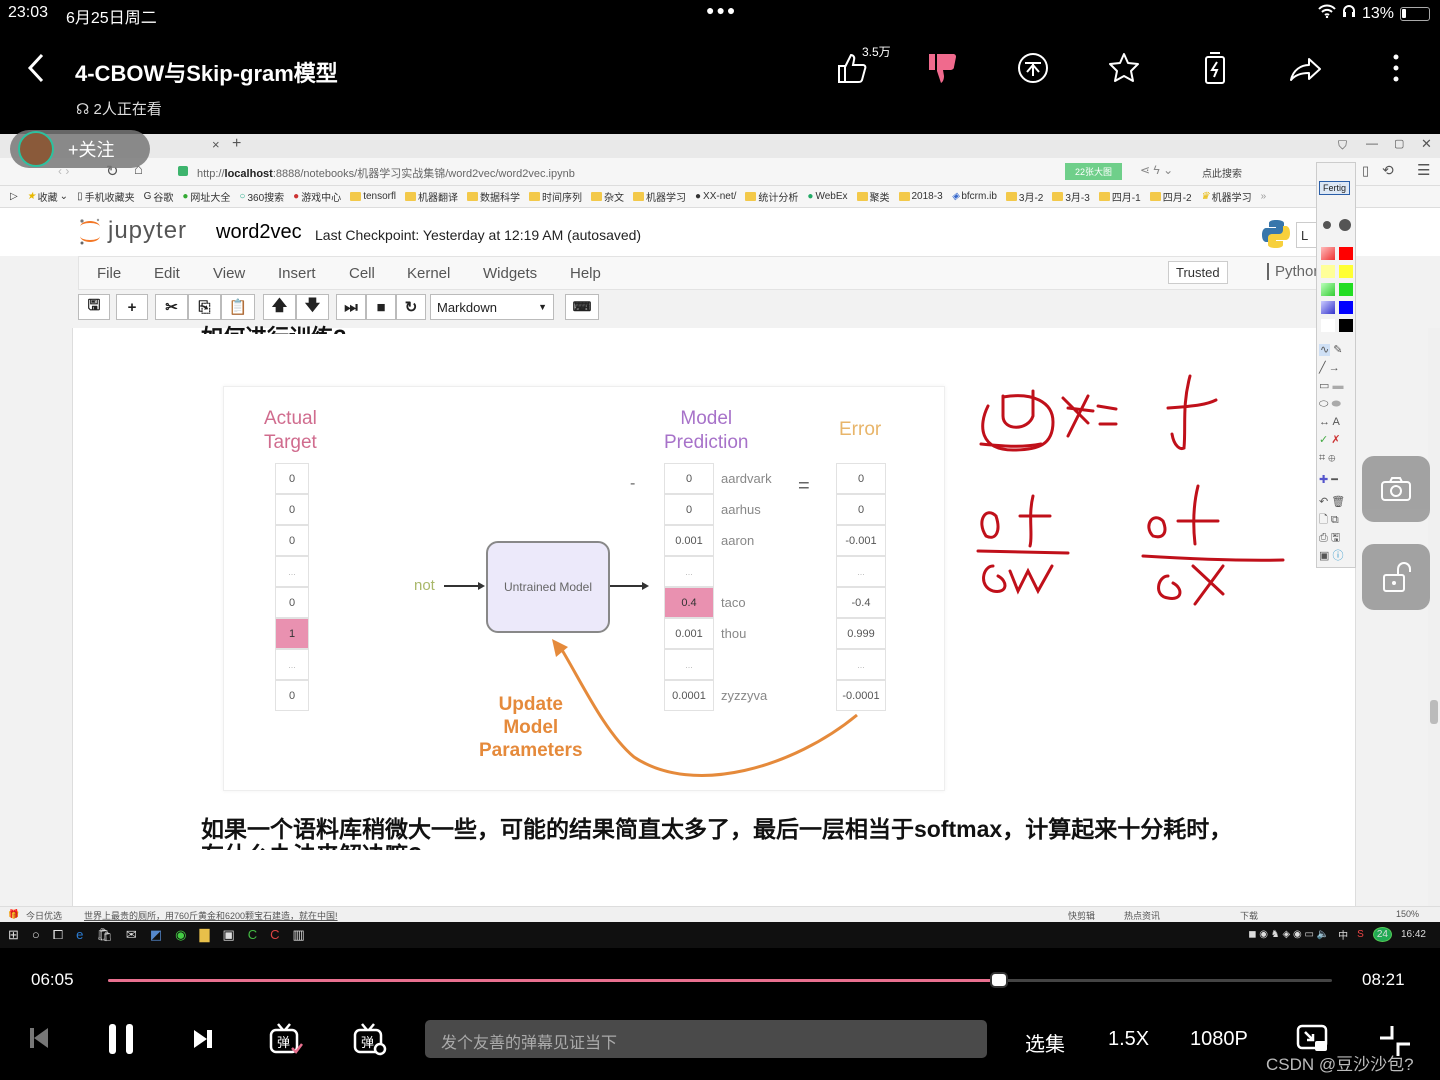 This screenshot has height=1080, width=1440. Describe the element at coordinates (1142, 915) in the screenshot. I see `hot-news: 热点资讯` at that location.